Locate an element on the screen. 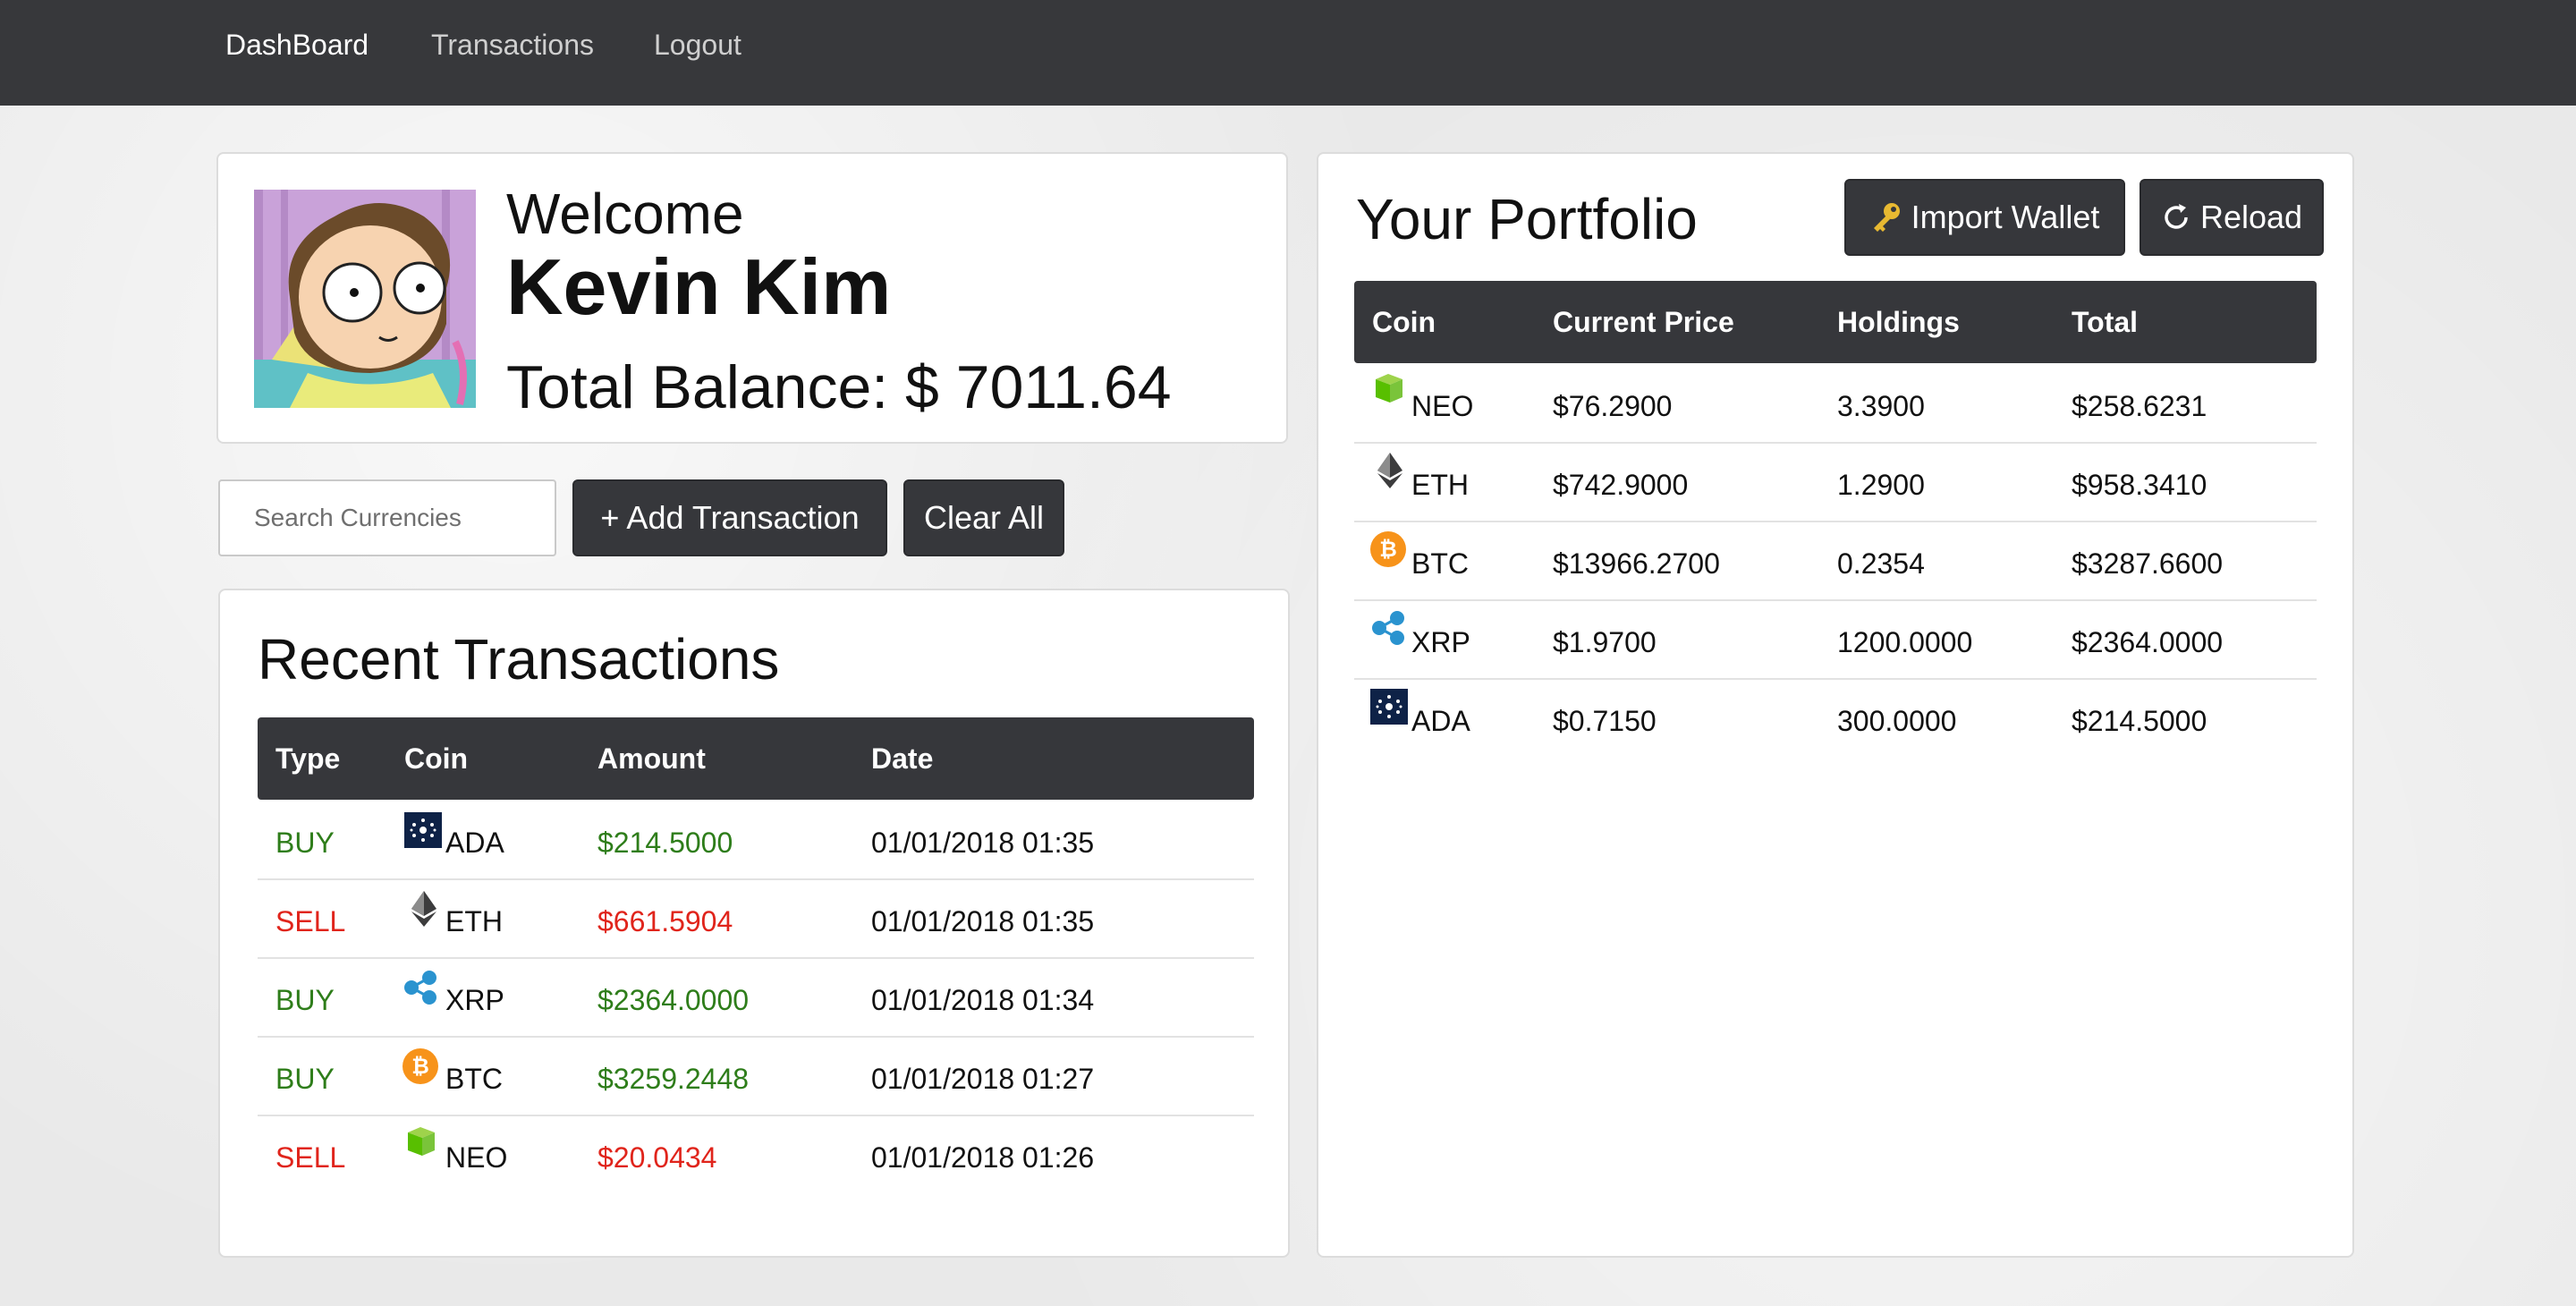 The width and height of the screenshot is (2576, 1306). column-header-current-price: Current Price is located at coordinates (1643, 322).